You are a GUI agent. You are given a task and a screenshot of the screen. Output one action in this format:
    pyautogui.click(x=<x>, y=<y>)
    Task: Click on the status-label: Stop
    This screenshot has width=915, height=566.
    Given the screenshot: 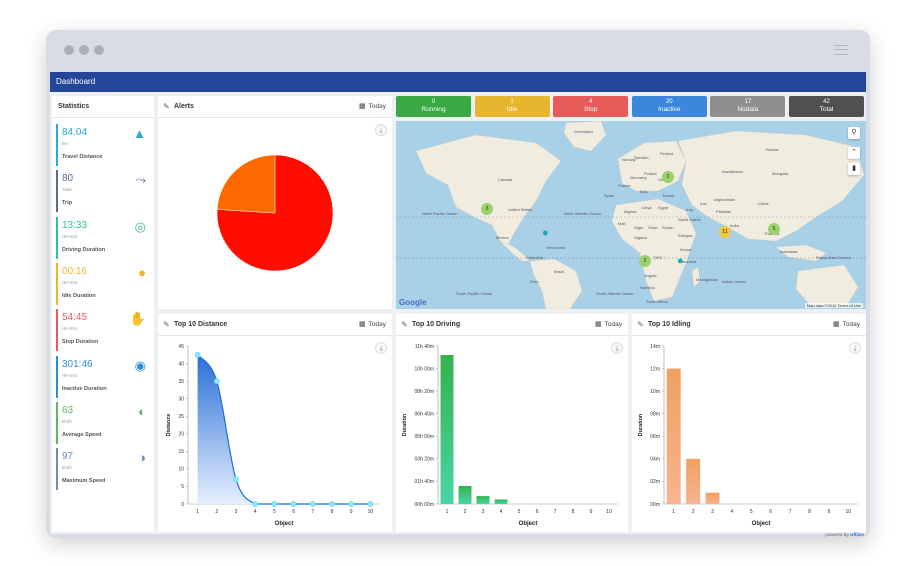 What is the action you would take?
    pyautogui.click(x=591, y=109)
    